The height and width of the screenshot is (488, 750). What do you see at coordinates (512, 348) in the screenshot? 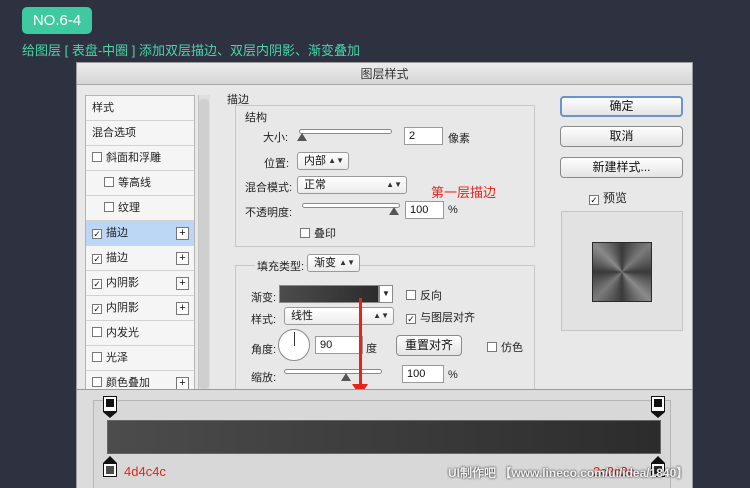
I see `dither-label: 仿色` at bounding box center [512, 348].